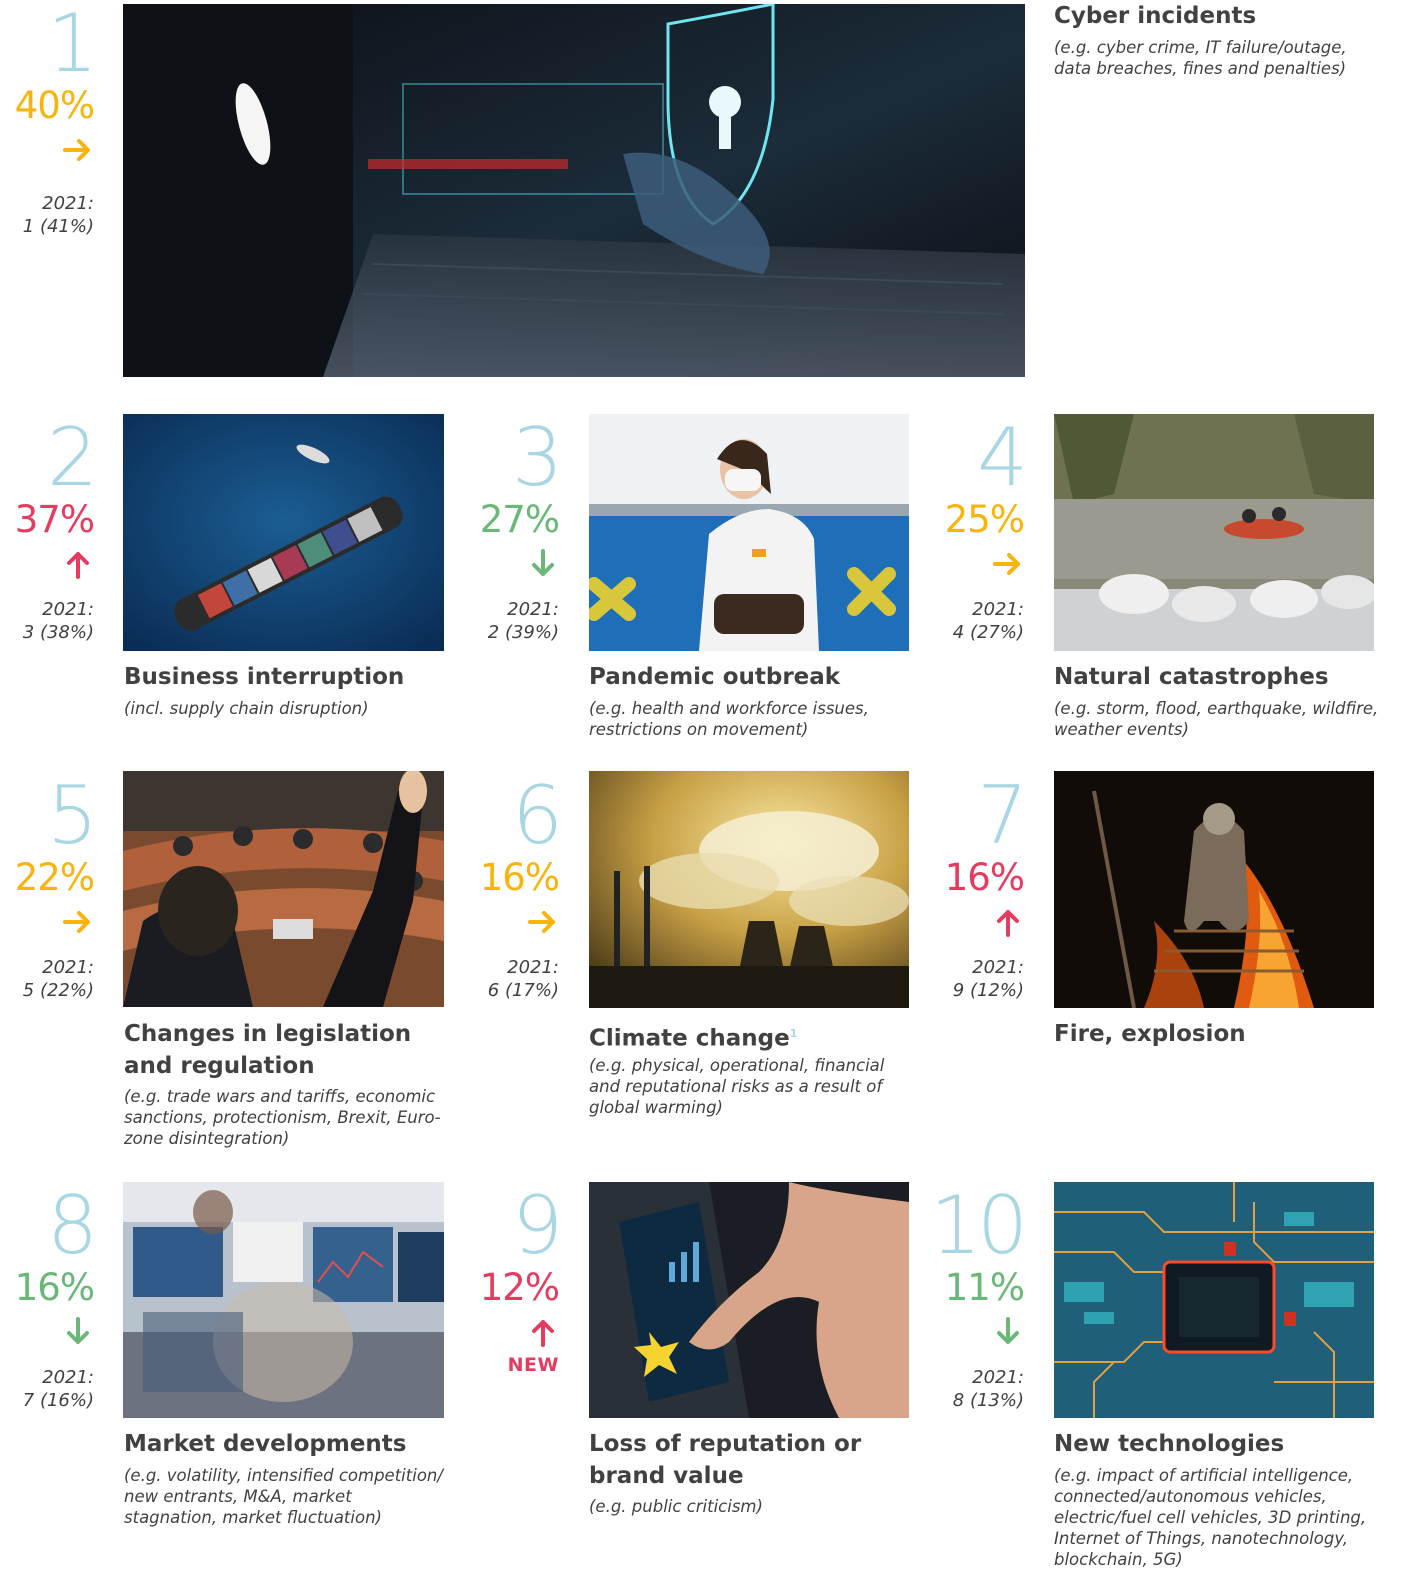  Describe the element at coordinates (267, 1050) in the screenshot. I see `risk-title: Changes in legislation and regulation` at that location.